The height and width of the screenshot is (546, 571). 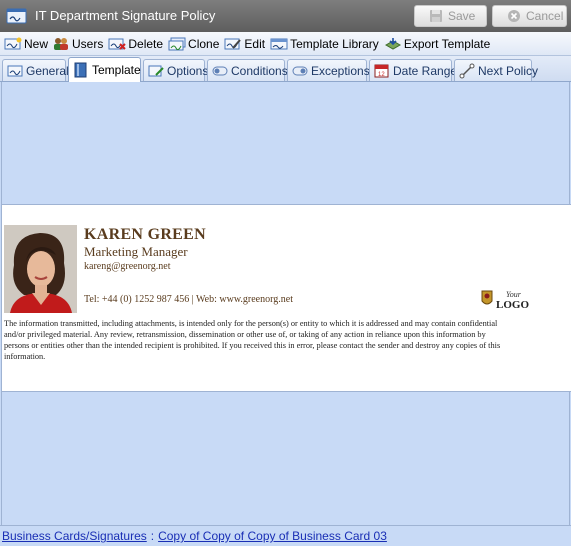 I want to click on signature-job-title: Marketing Manager, so click(x=136, y=251).